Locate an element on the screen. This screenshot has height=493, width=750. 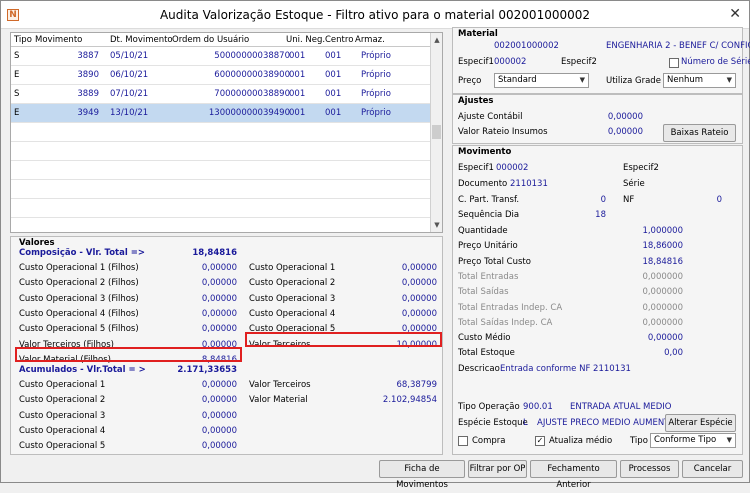
acumulados-left-label-1: Custo Operacional 1 is located at coordinates (62, 385).